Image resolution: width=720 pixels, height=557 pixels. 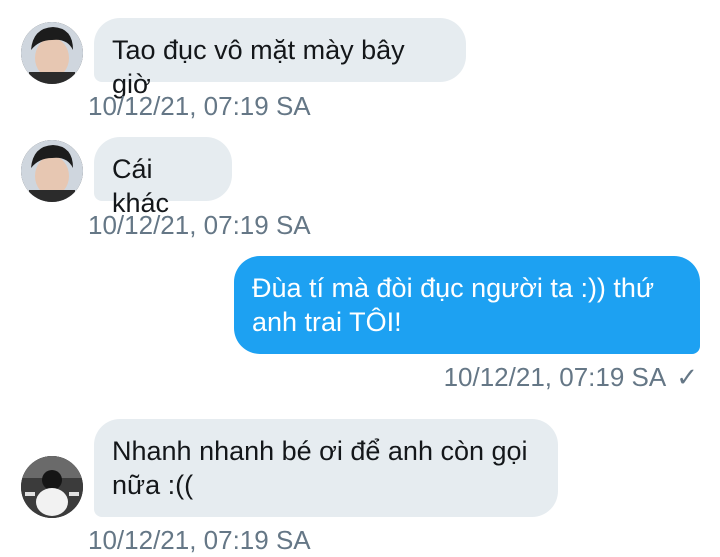 I want to click on message-text: Cái khác, so click(x=141, y=186).